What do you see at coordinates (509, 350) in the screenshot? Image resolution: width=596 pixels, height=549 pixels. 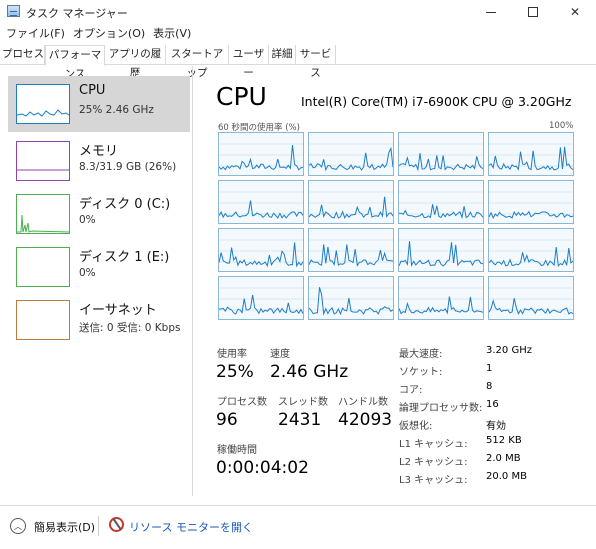 I see `max-speed-value: 3.20 GHz` at bounding box center [509, 350].